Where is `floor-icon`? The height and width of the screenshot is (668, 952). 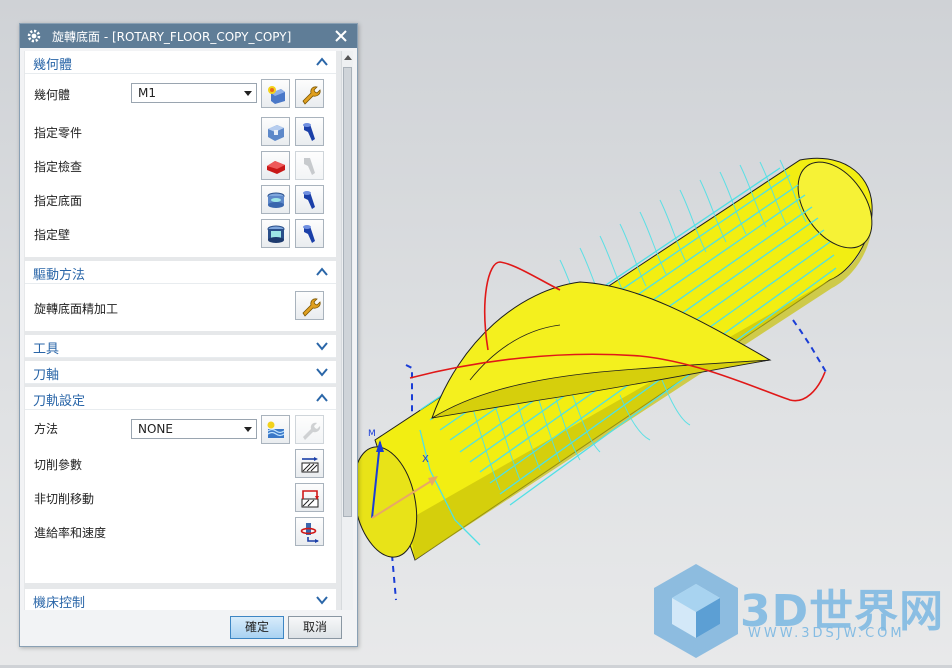
floor-icon is located at coordinates (276, 200).